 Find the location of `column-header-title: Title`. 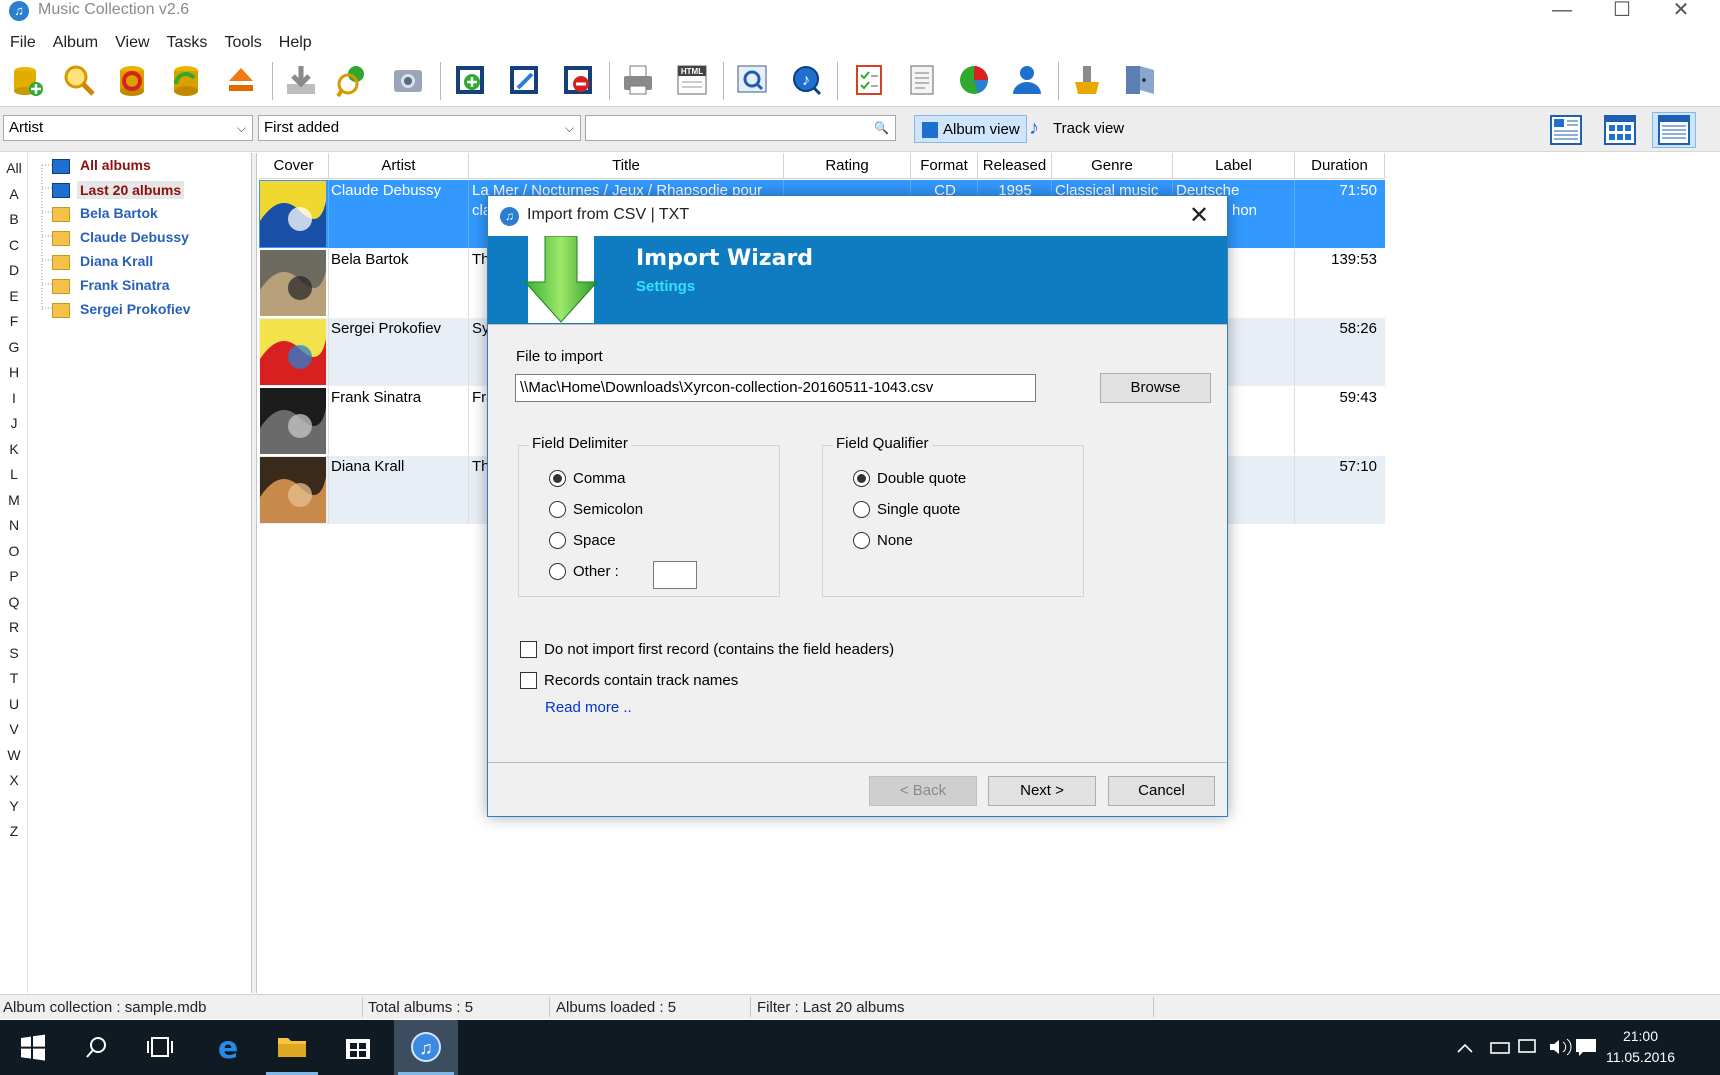

column-header-title: Title is located at coordinates (626, 166).